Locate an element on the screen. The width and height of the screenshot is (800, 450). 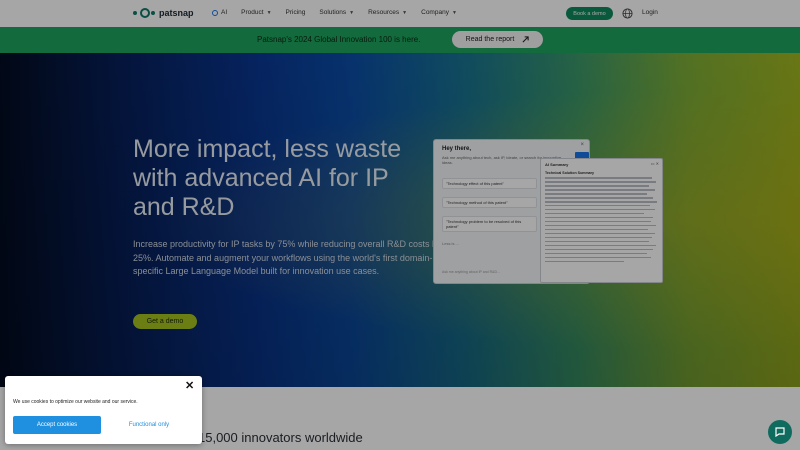
globe-icon is located at coordinates (627, 13).